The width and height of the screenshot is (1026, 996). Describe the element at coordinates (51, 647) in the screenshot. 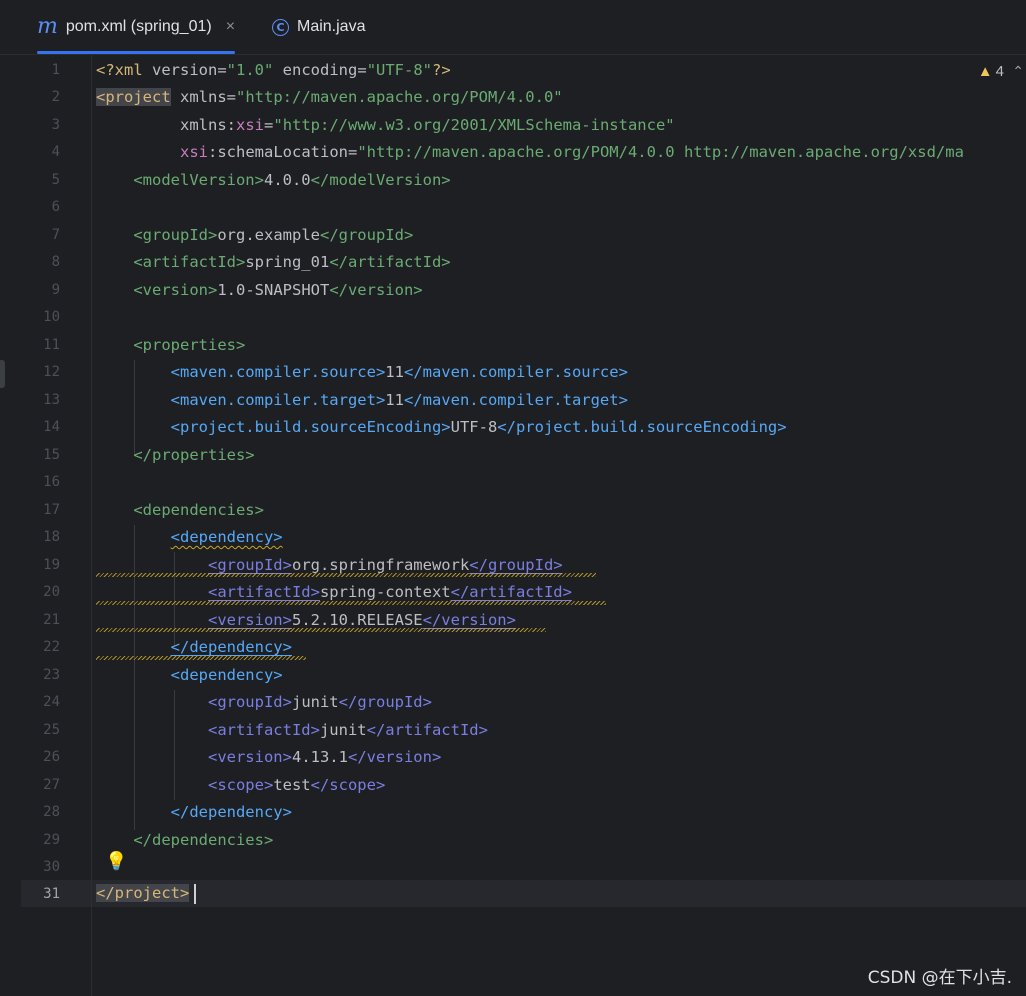

I see `line-number: 22` at that location.